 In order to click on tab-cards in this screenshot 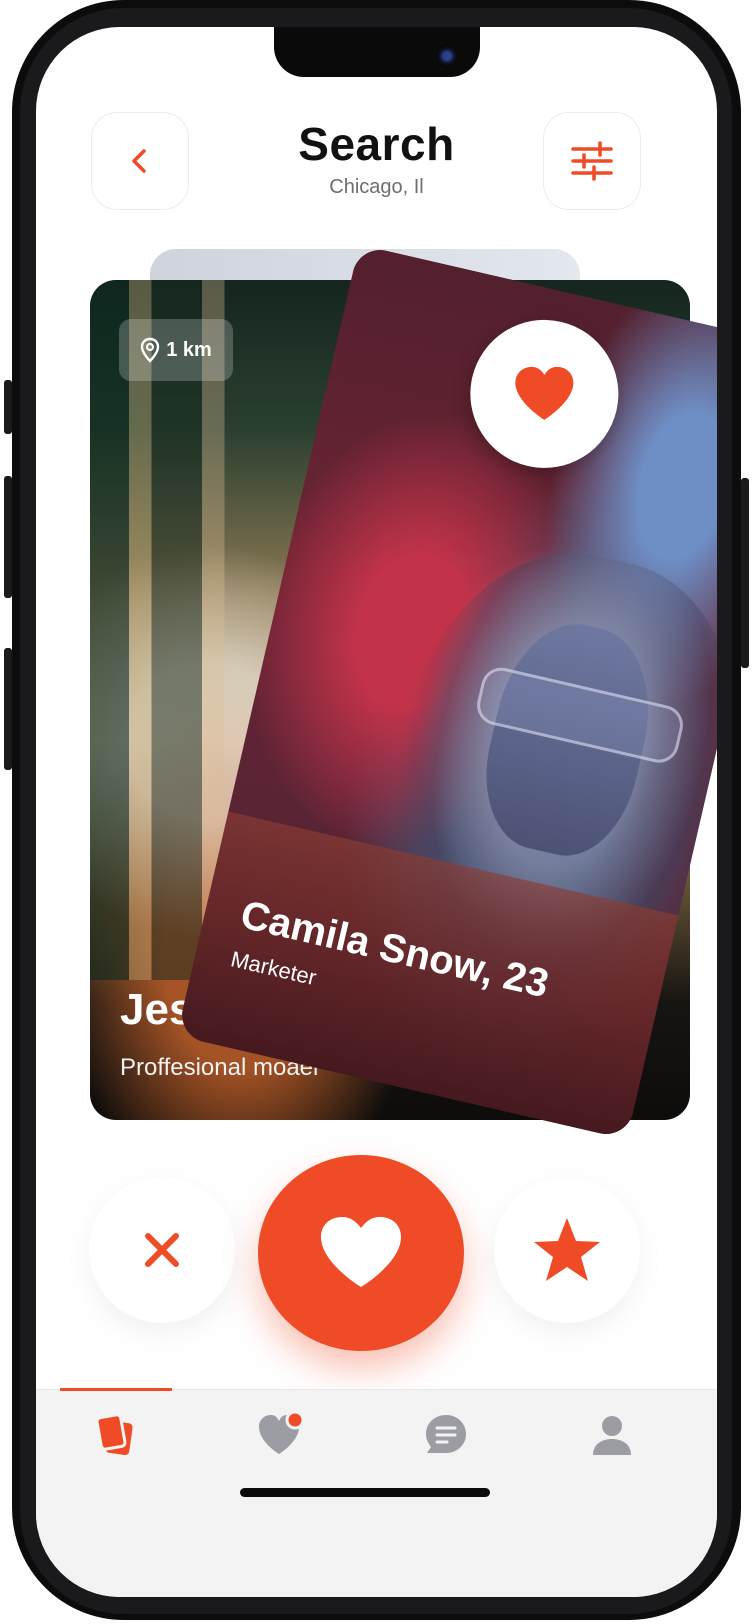, I will do `click(116, 1435)`.